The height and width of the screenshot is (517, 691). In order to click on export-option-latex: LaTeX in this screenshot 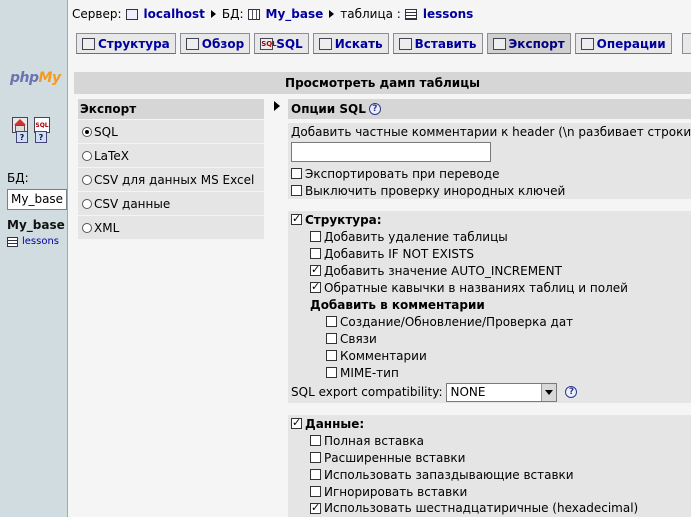, I will do `click(171, 155)`.